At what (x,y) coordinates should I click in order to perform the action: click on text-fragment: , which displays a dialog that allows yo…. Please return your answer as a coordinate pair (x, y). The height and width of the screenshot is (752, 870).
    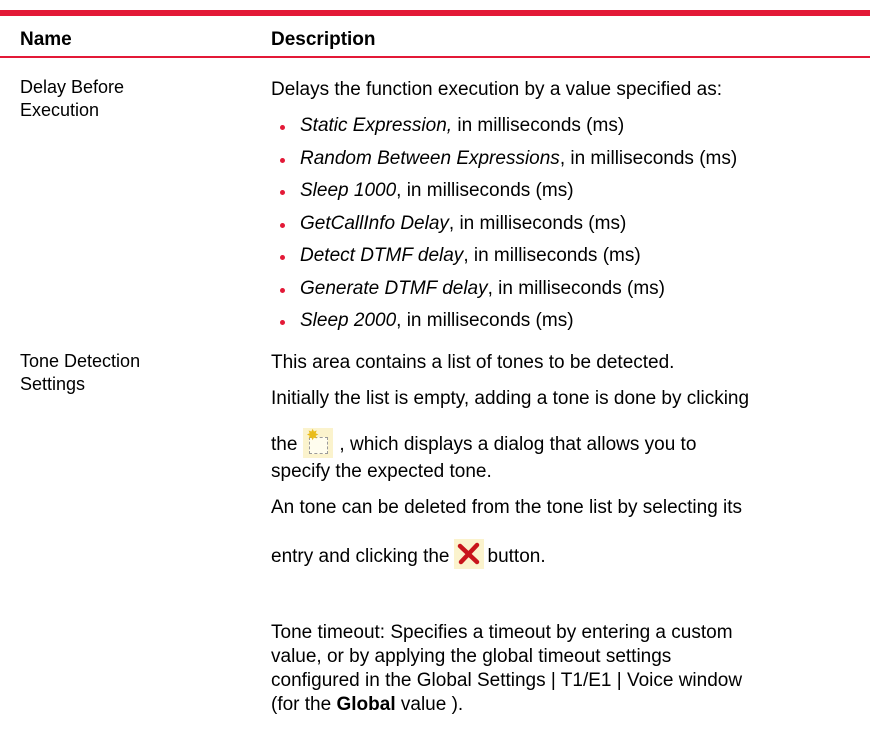
    Looking at the image, I should click on (518, 444).